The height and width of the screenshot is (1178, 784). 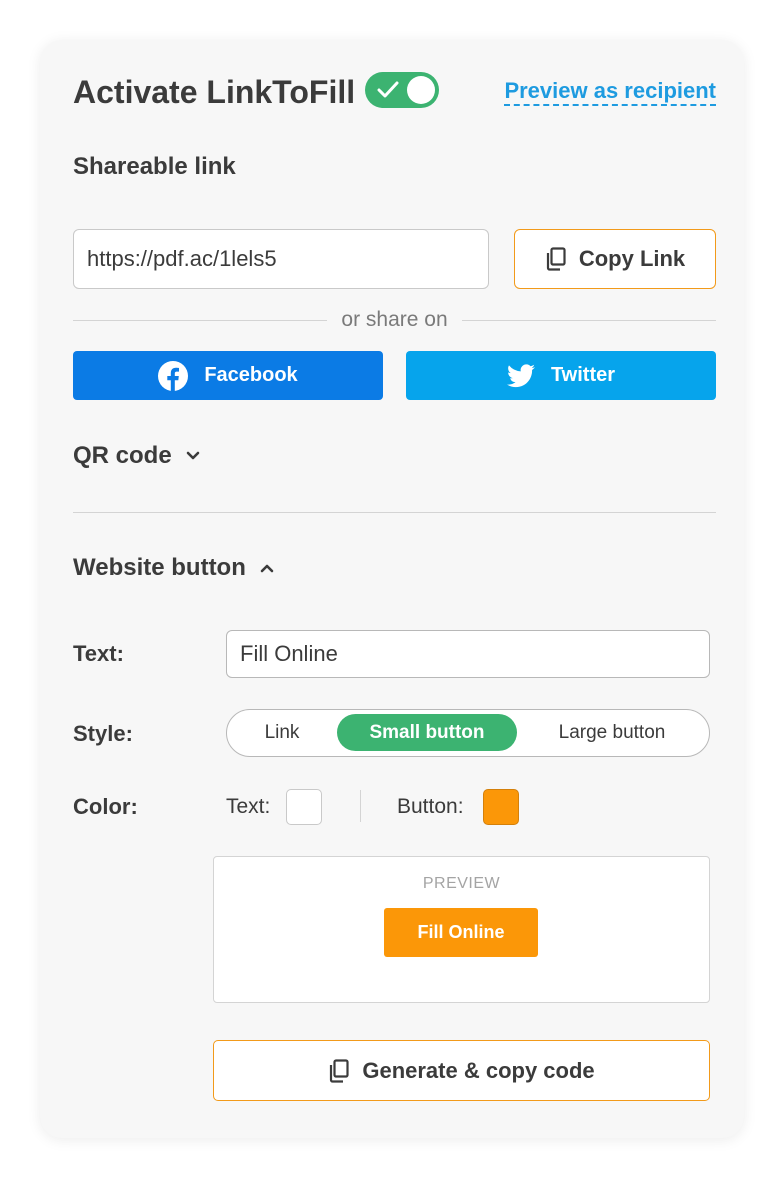 I want to click on copy-link-button: Copy Link, so click(x=615, y=259).